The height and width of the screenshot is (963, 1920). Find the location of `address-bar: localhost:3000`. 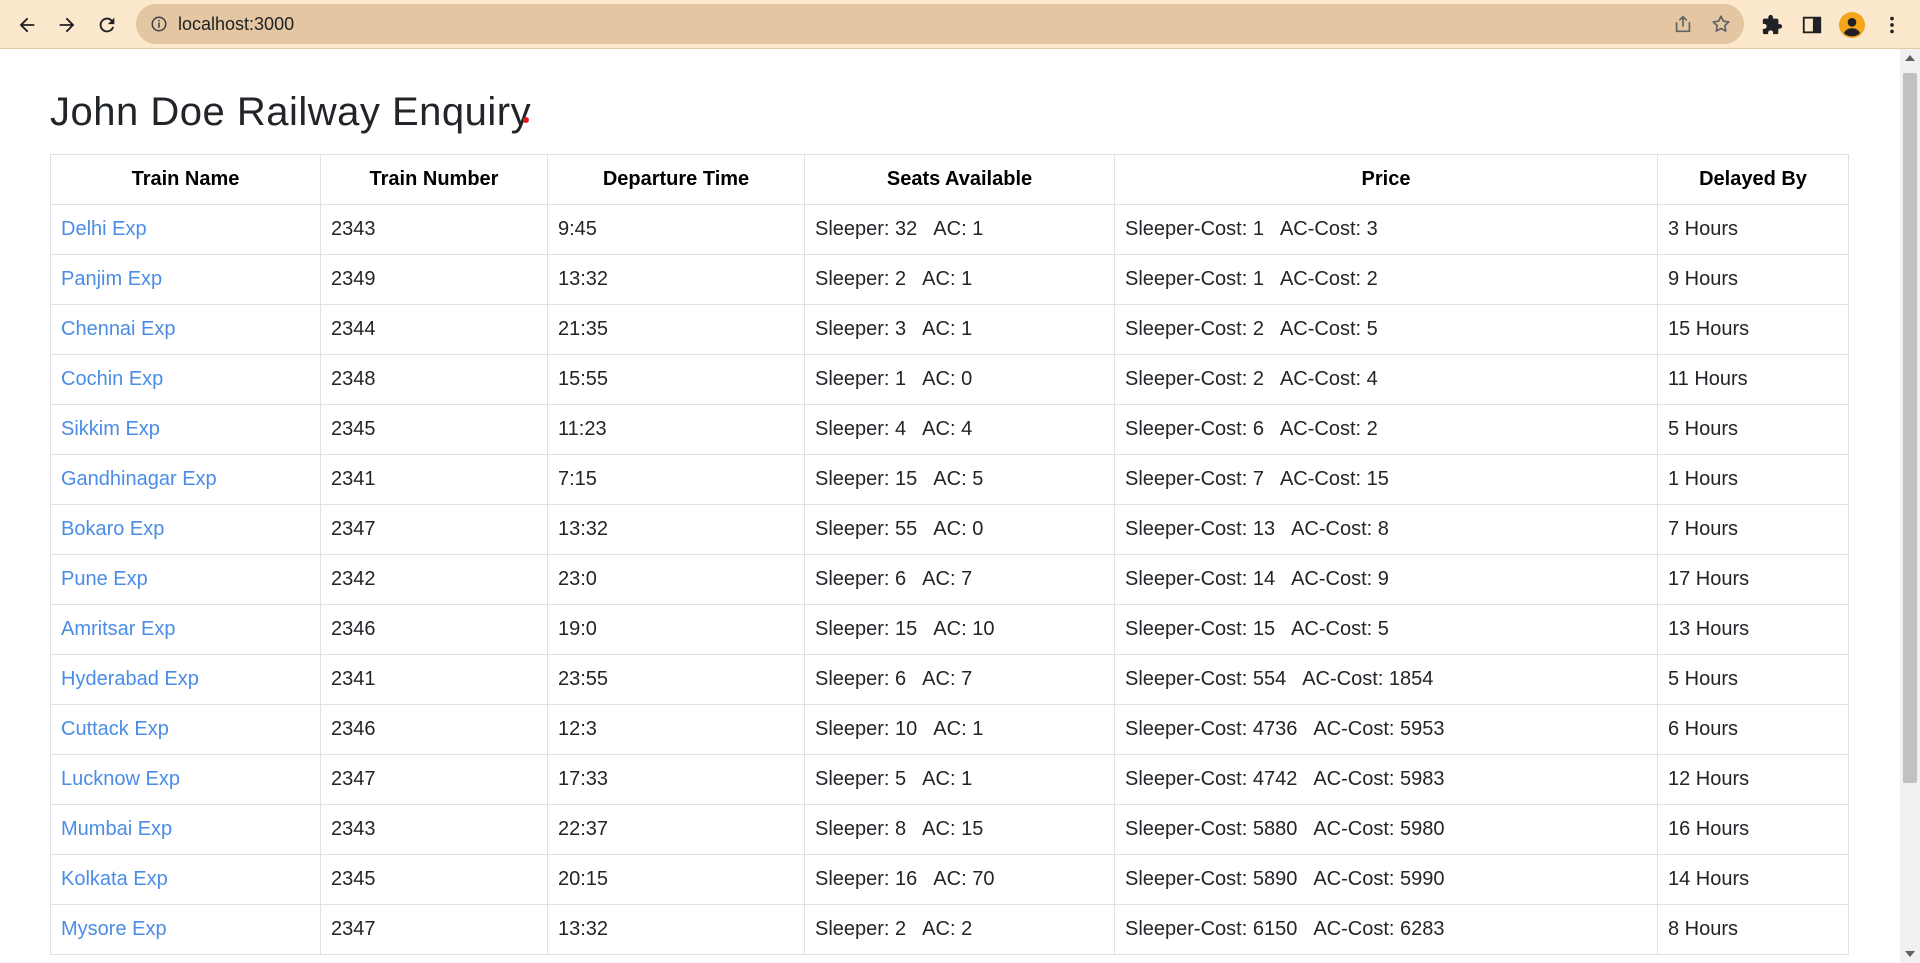

address-bar: localhost:3000 is located at coordinates (940, 24).